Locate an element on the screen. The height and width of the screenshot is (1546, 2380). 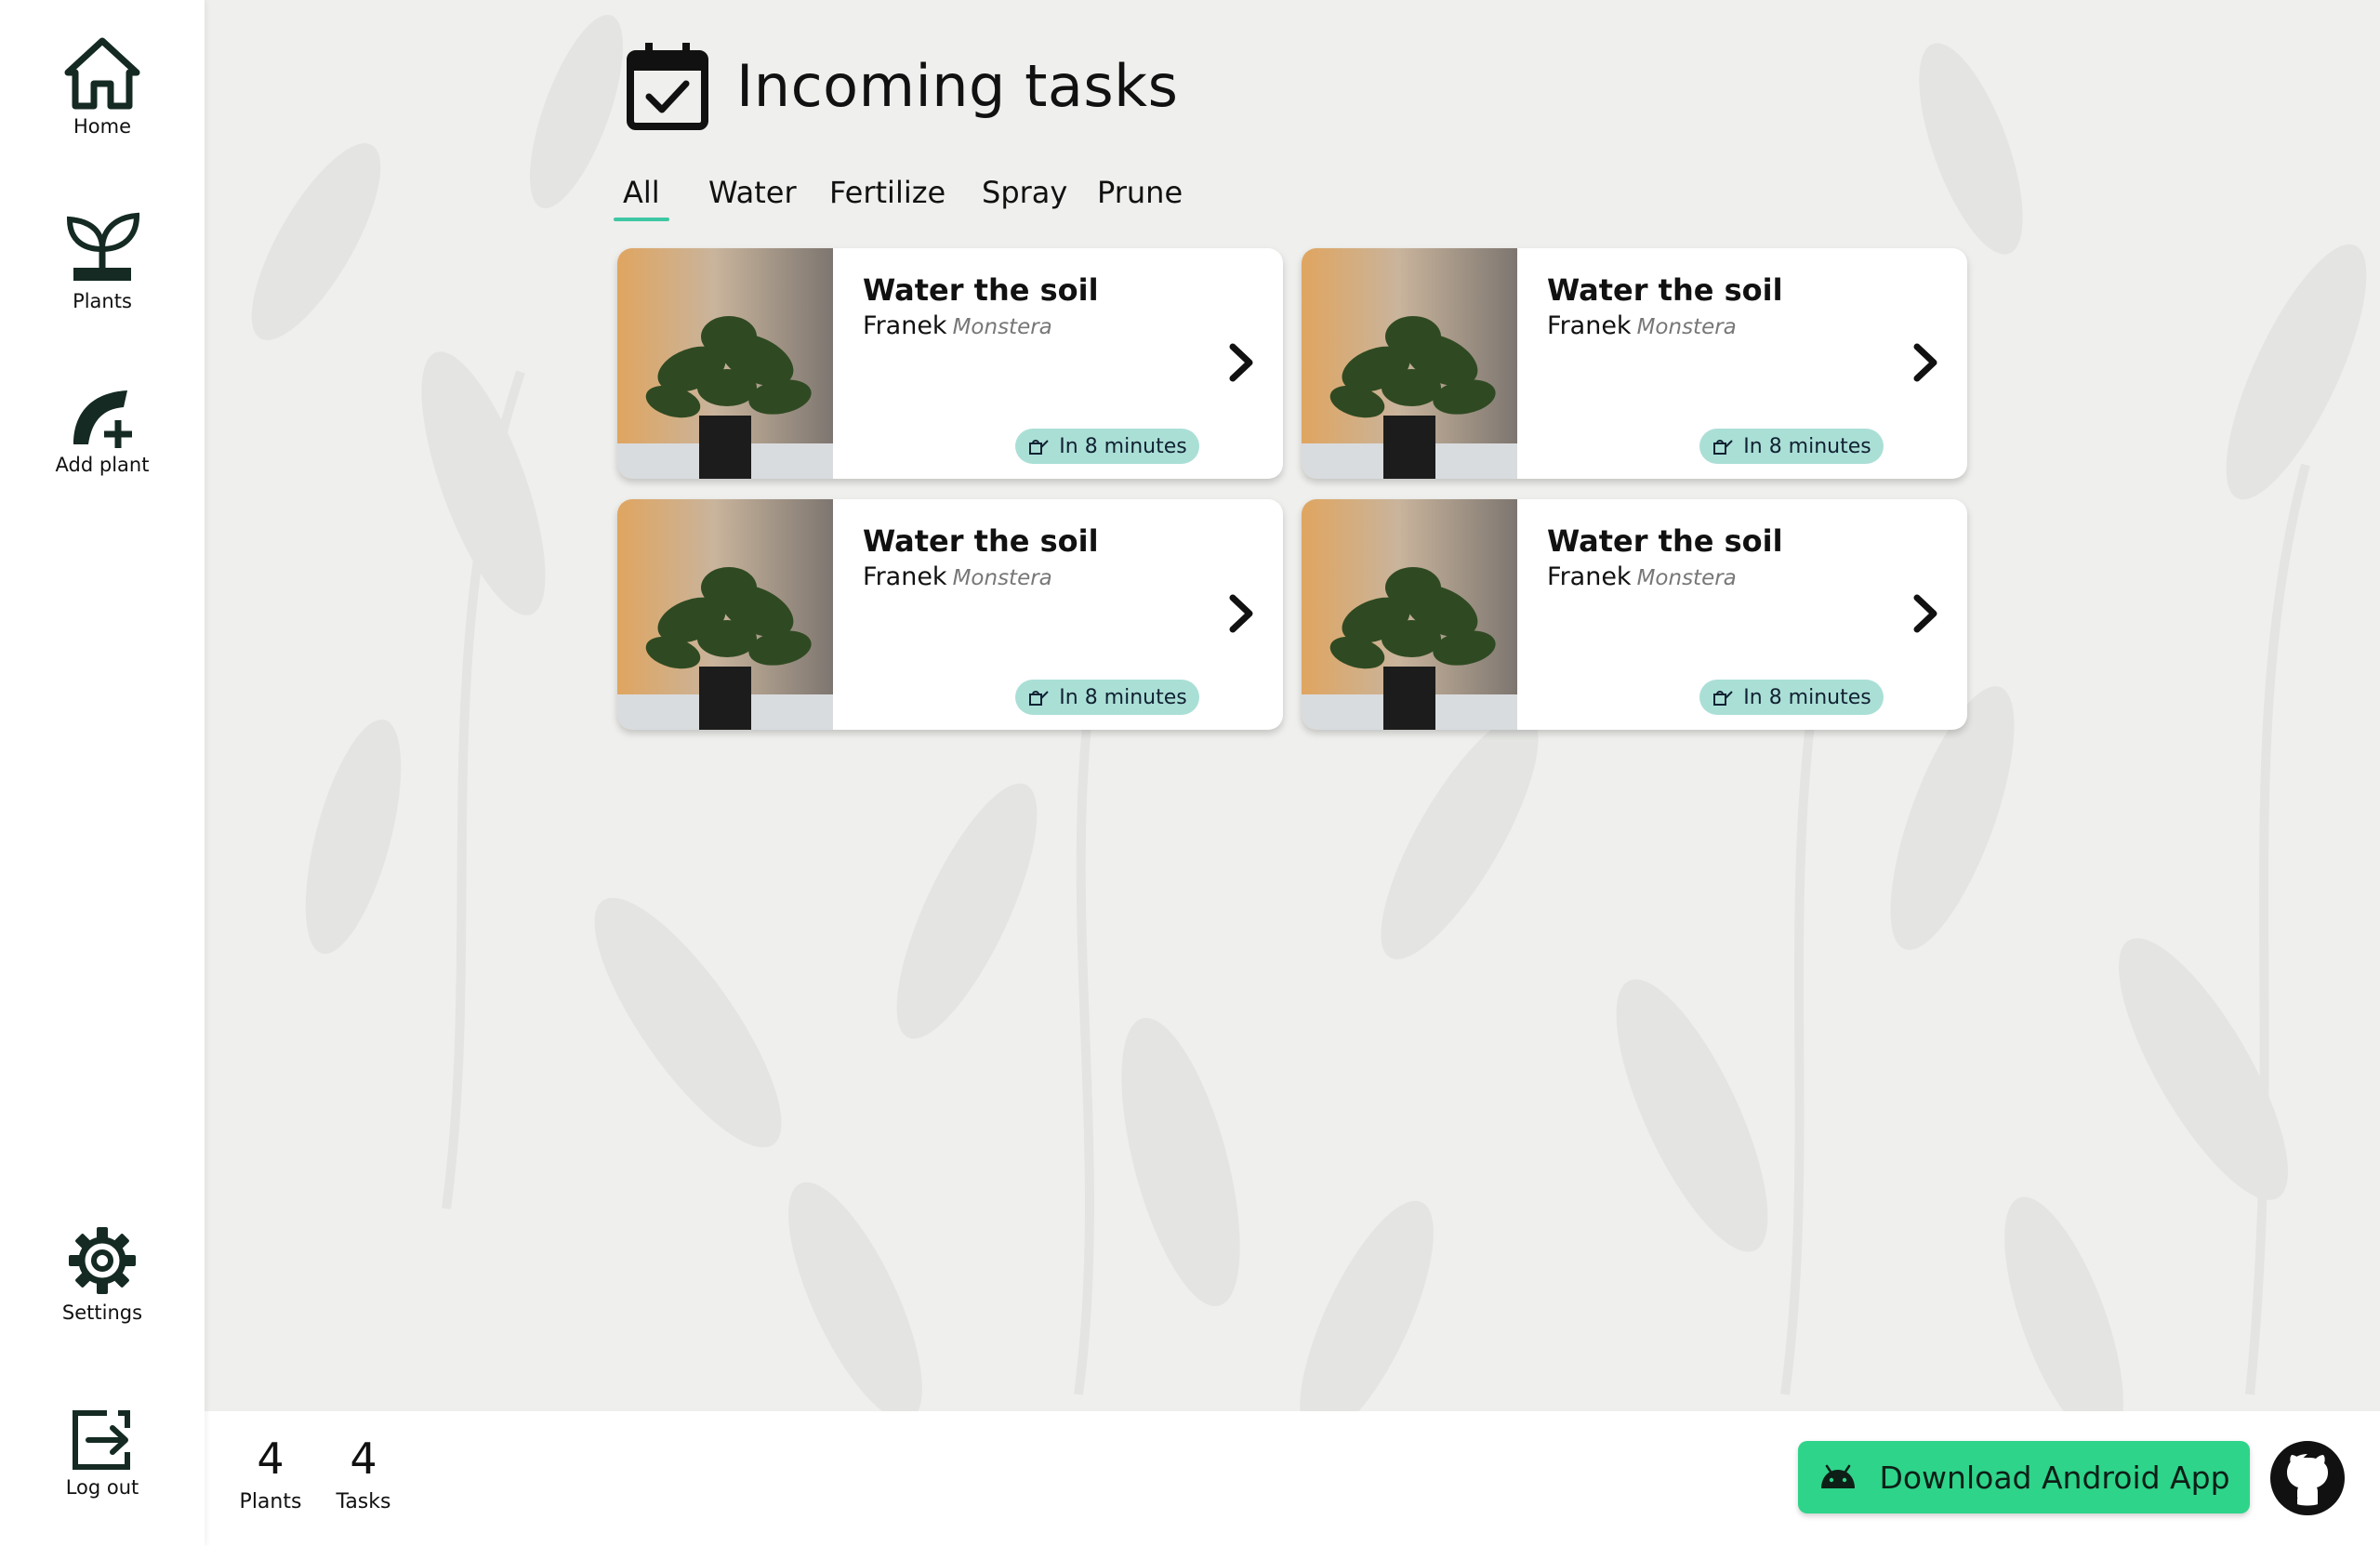
sidebar-item-settings: Settings is located at coordinates (102, 1273).